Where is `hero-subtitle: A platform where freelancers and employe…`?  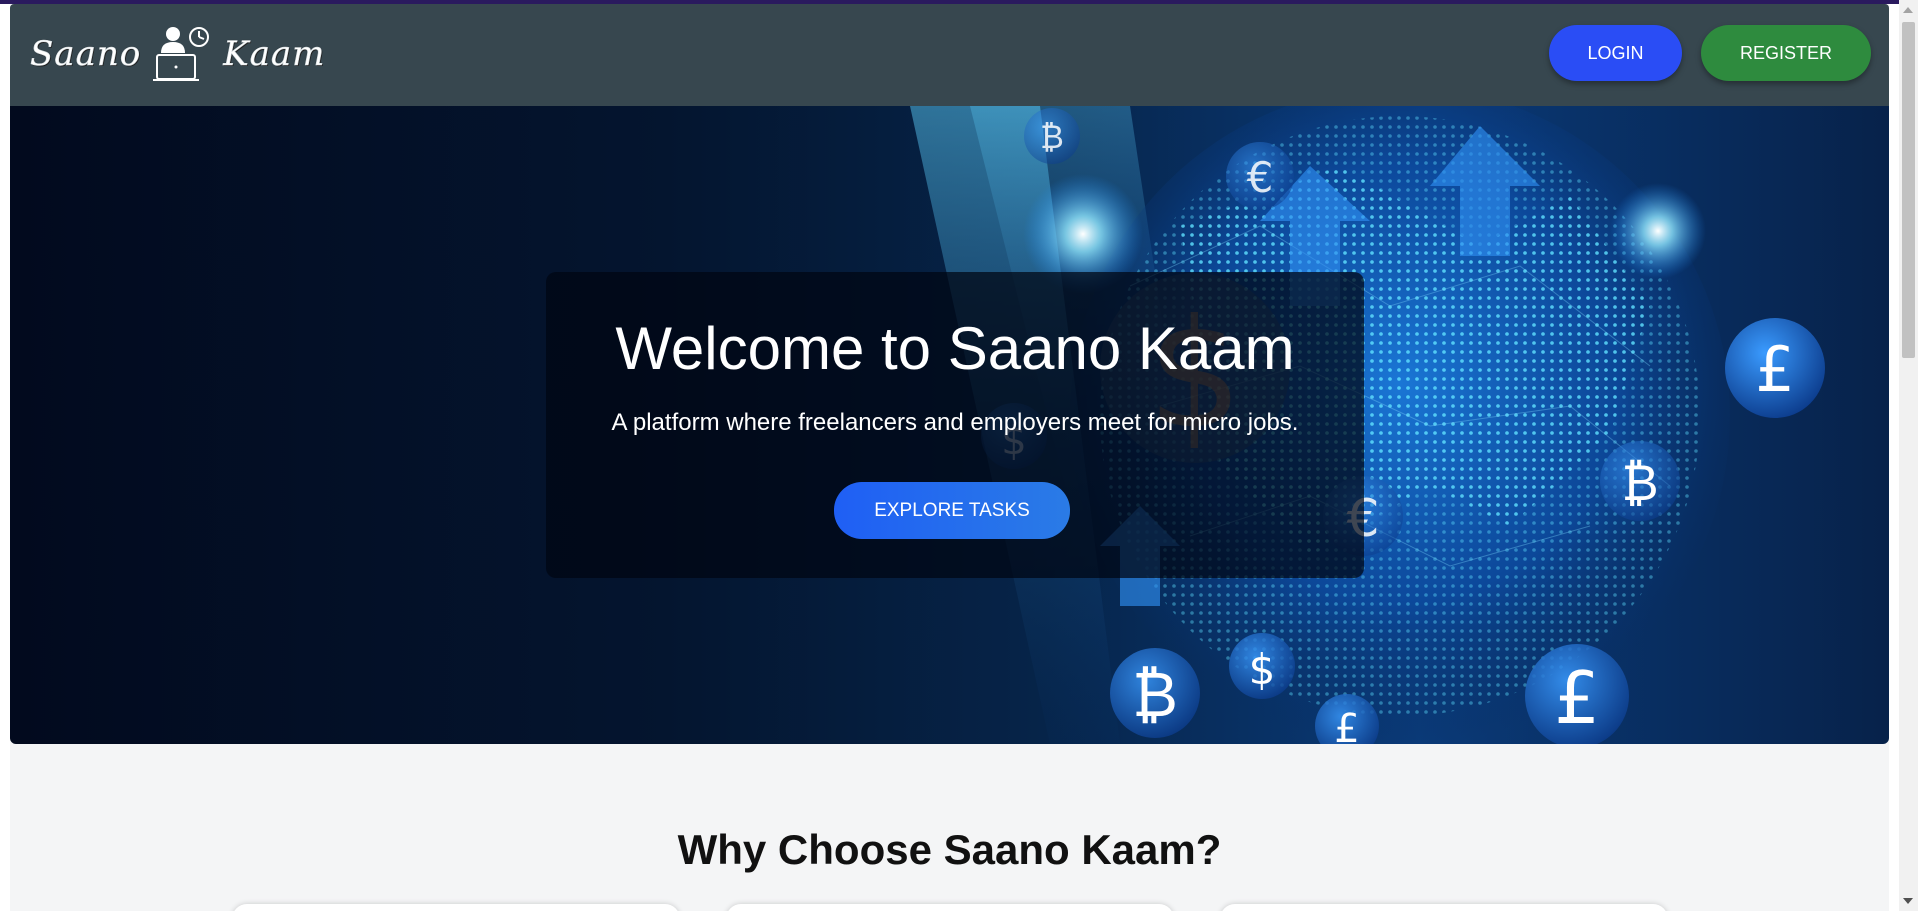 hero-subtitle: A platform where freelancers and employe… is located at coordinates (955, 422).